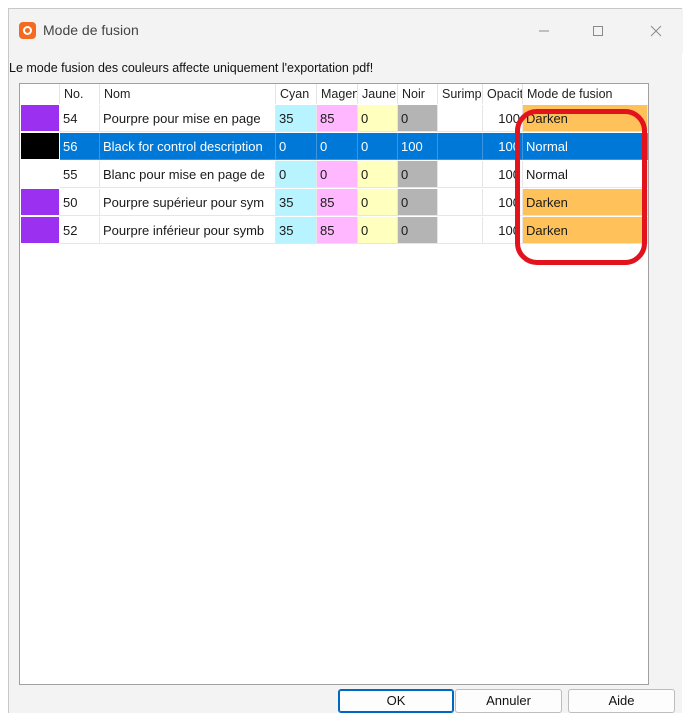 The image size is (684, 713). What do you see at coordinates (296, 94) in the screenshot?
I see `header-cyan: Cyan` at bounding box center [296, 94].